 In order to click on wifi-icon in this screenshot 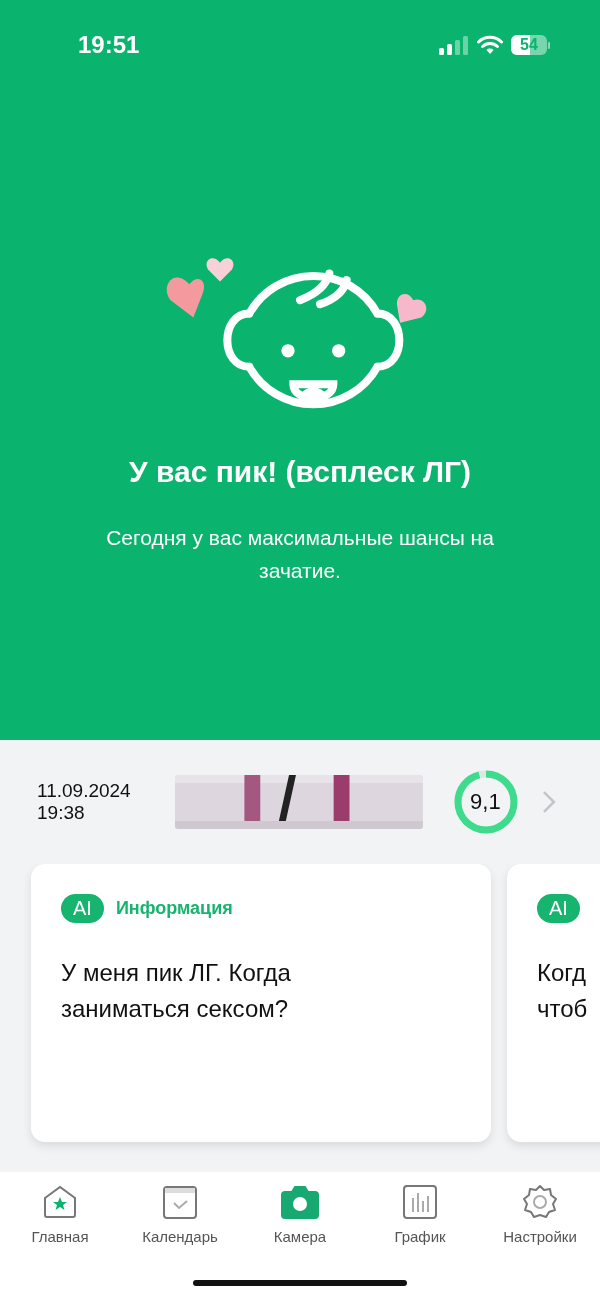, I will do `click(490, 45)`.